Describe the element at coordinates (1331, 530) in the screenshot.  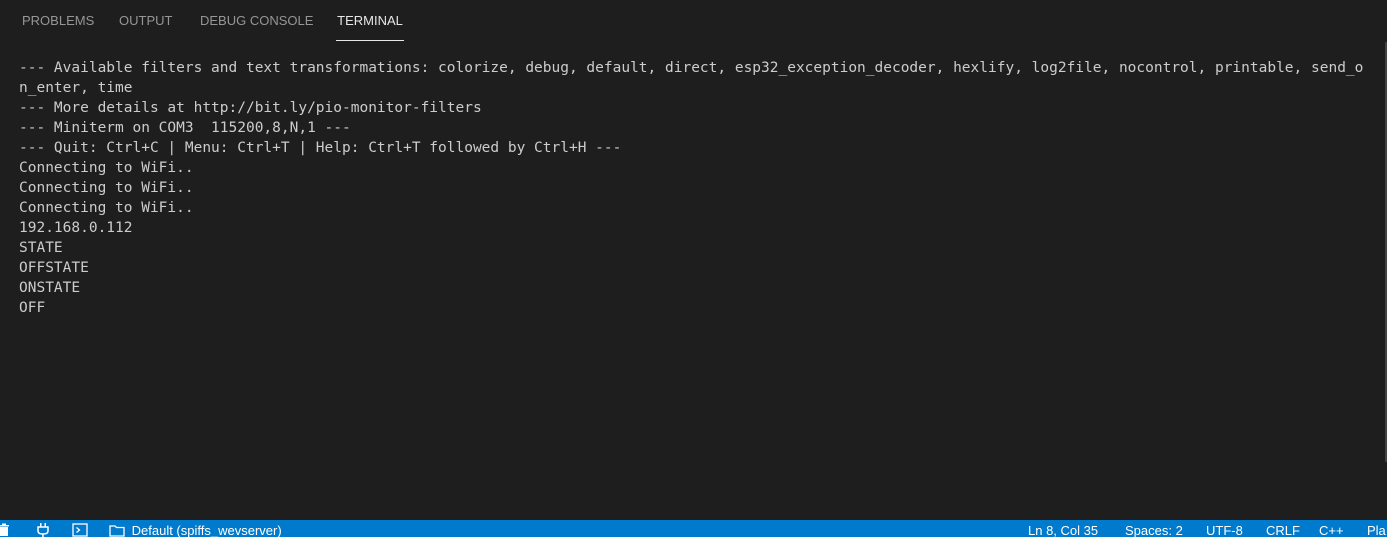
I see `language-mode: C++` at that location.